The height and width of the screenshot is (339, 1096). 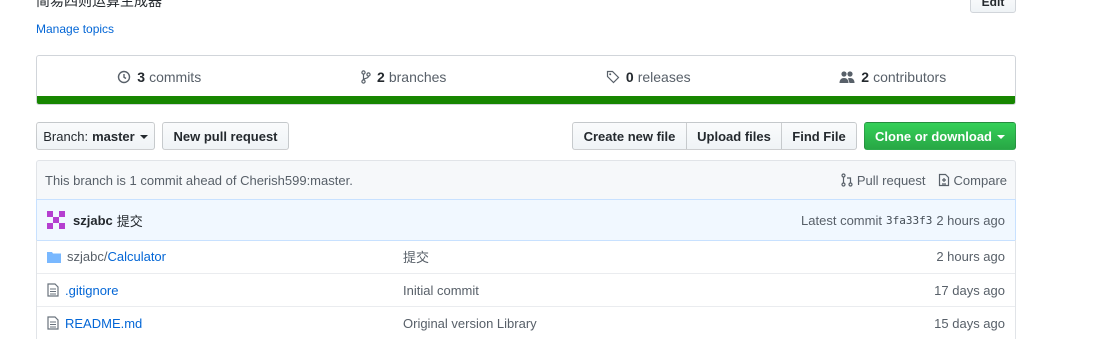 I want to click on file-dir: szjabc/, so click(x=87, y=256).